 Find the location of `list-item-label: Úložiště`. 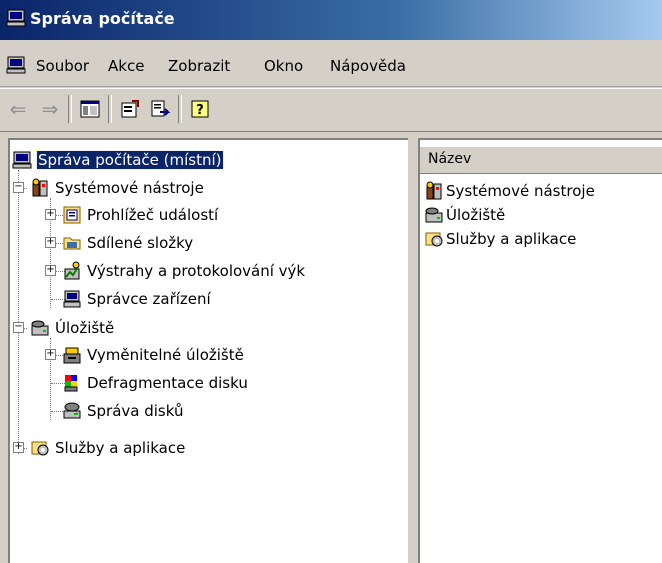

list-item-label: Úložiště is located at coordinates (476, 215).